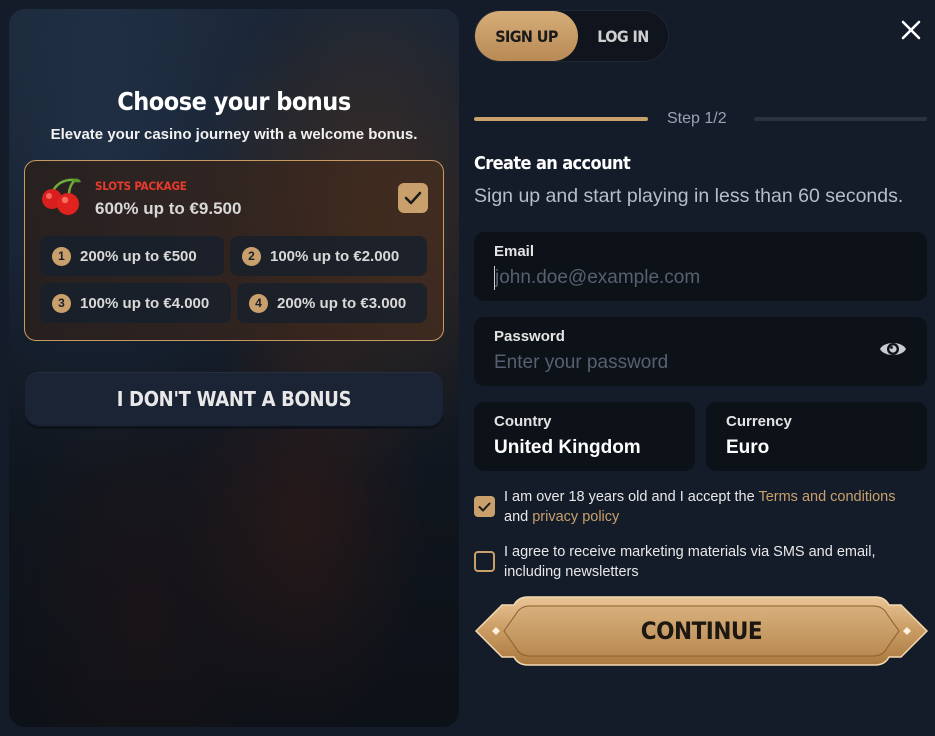 Image resolution: width=935 pixels, height=736 pixels. I want to click on continue-button: CONTINUE, so click(701, 631).